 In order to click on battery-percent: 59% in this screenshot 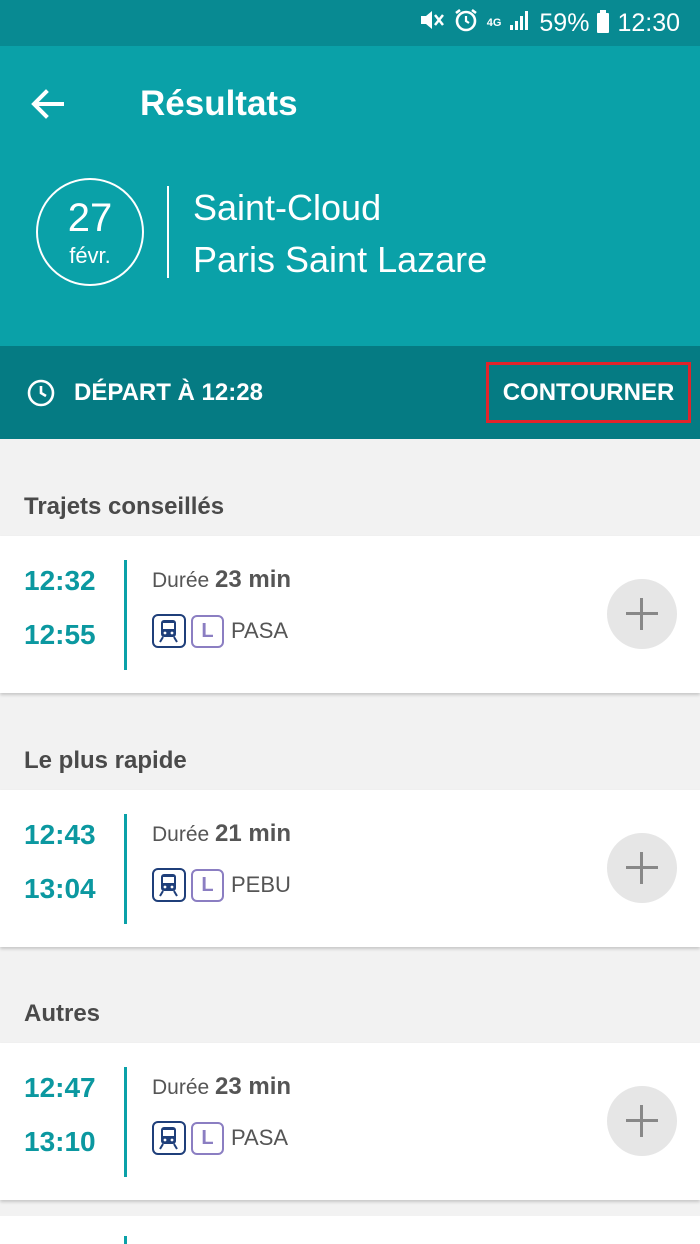, I will do `click(564, 22)`.